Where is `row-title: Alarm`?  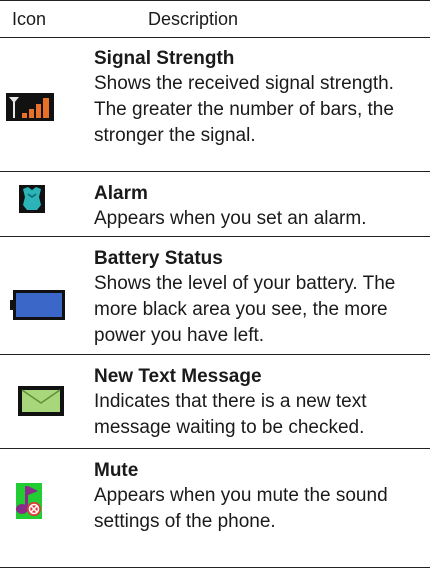 row-title: Alarm is located at coordinates (121, 193).